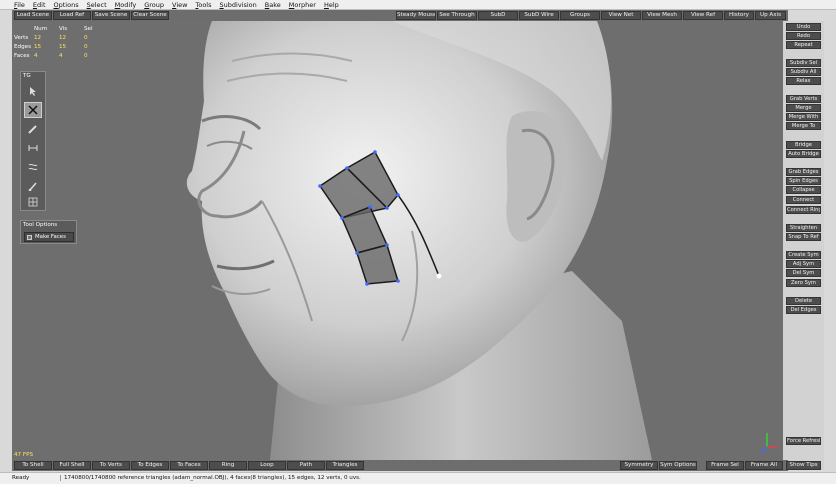 The width and height of the screenshot is (836, 484). Describe the element at coordinates (111, 15) in the screenshot. I see `save-scene-button: Save Scene` at that location.